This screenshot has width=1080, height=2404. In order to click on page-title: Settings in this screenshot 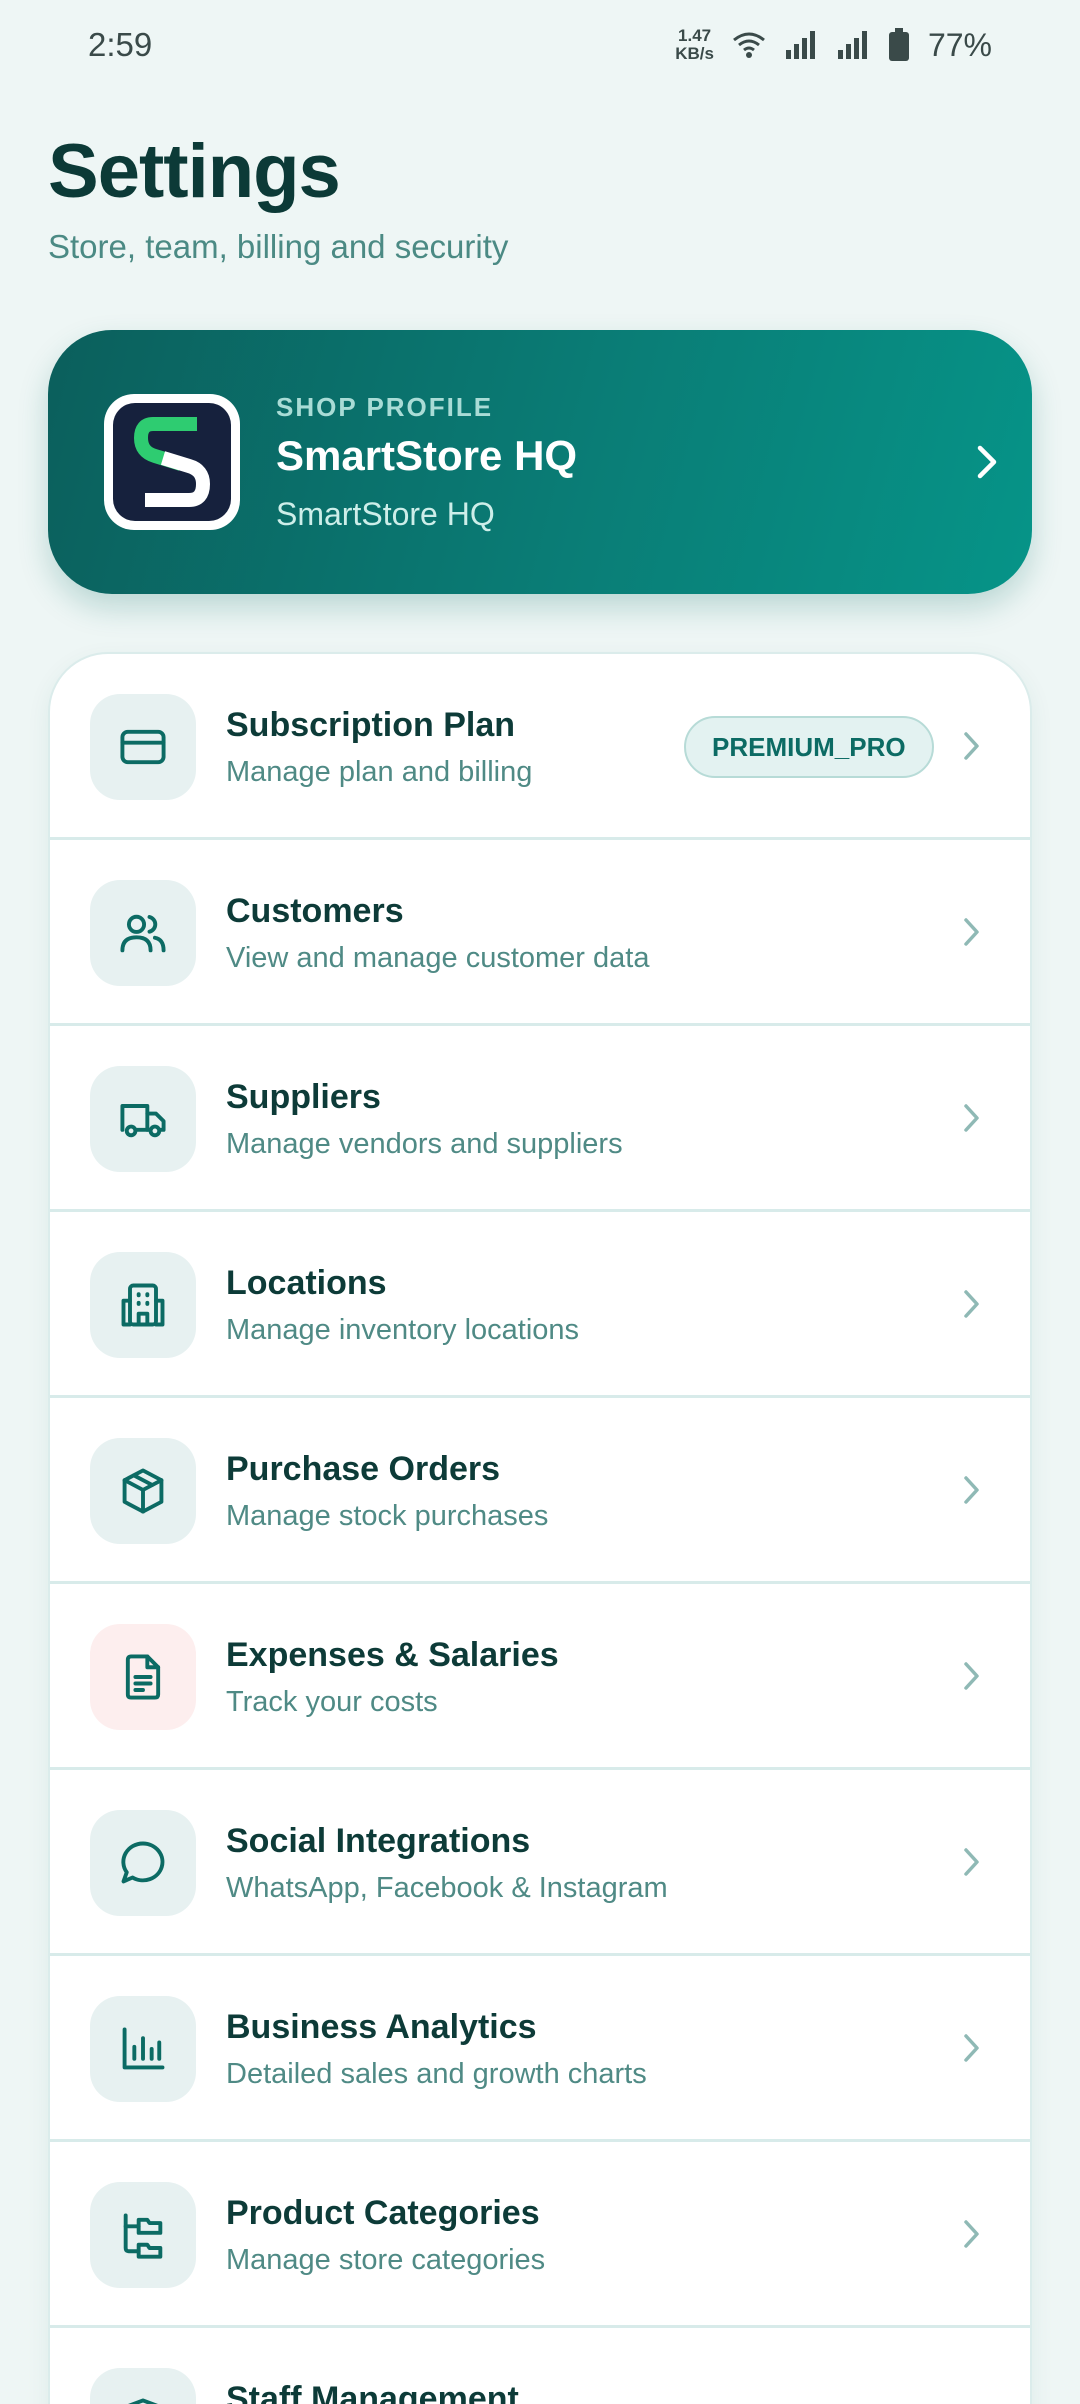, I will do `click(194, 171)`.